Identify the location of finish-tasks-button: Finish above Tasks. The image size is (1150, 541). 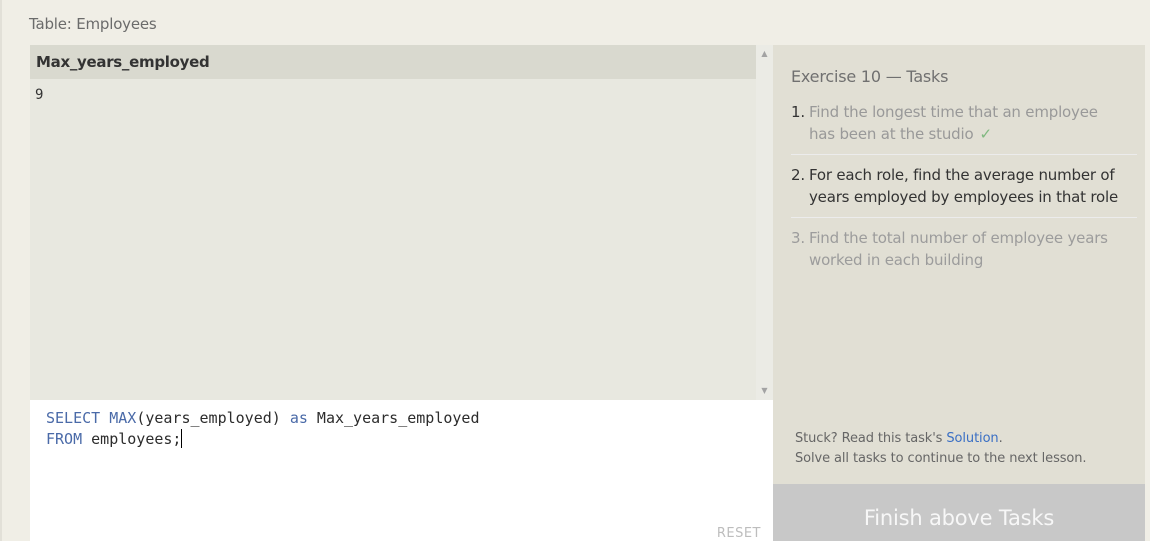
(959, 512).